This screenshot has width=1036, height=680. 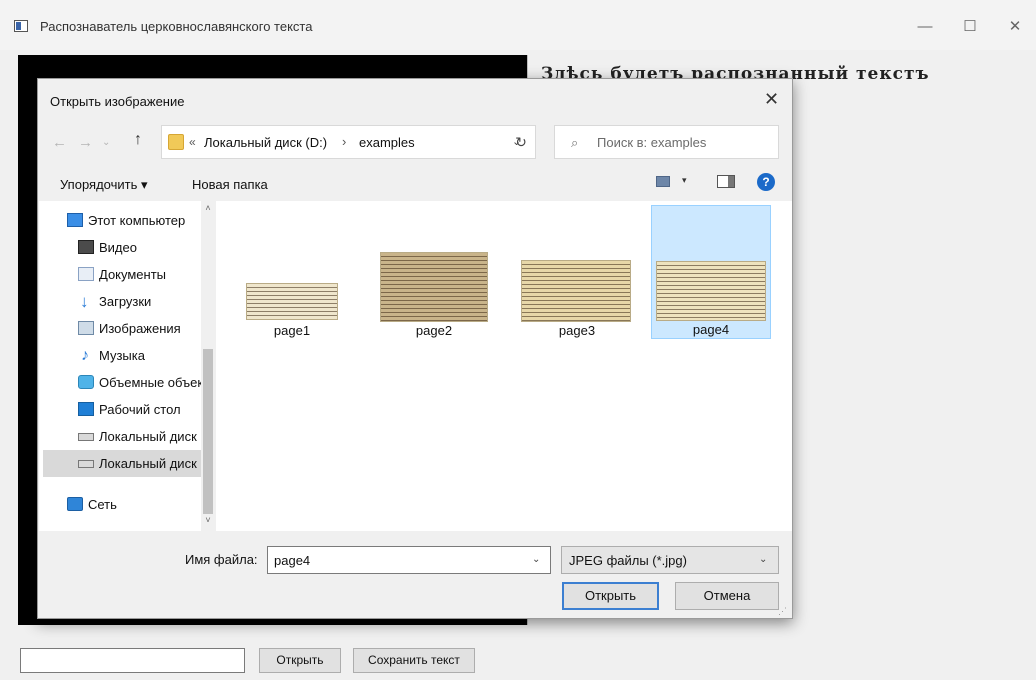 What do you see at coordinates (575, 142) in the screenshot?
I see `search-icon: ⌕` at bounding box center [575, 142].